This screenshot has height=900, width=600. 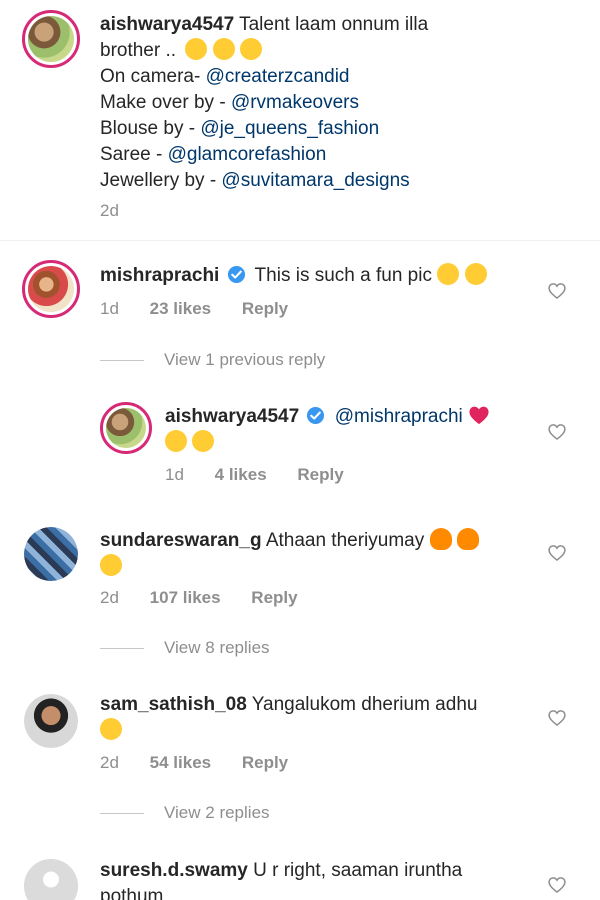 What do you see at coordinates (295, 102) in the screenshot?
I see `mention-link: @rvmakeovers` at bounding box center [295, 102].